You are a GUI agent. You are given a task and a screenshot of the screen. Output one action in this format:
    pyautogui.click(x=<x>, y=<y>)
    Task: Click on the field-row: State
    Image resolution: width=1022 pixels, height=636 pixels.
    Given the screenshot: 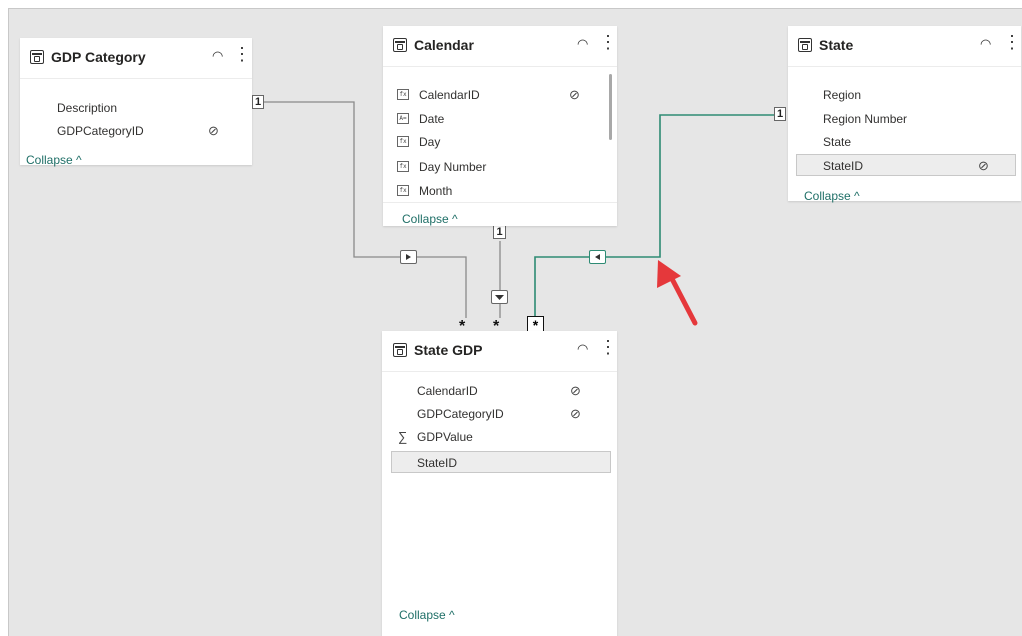 What is the action you would take?
    pyautogui.click(x=904, y=142)
    